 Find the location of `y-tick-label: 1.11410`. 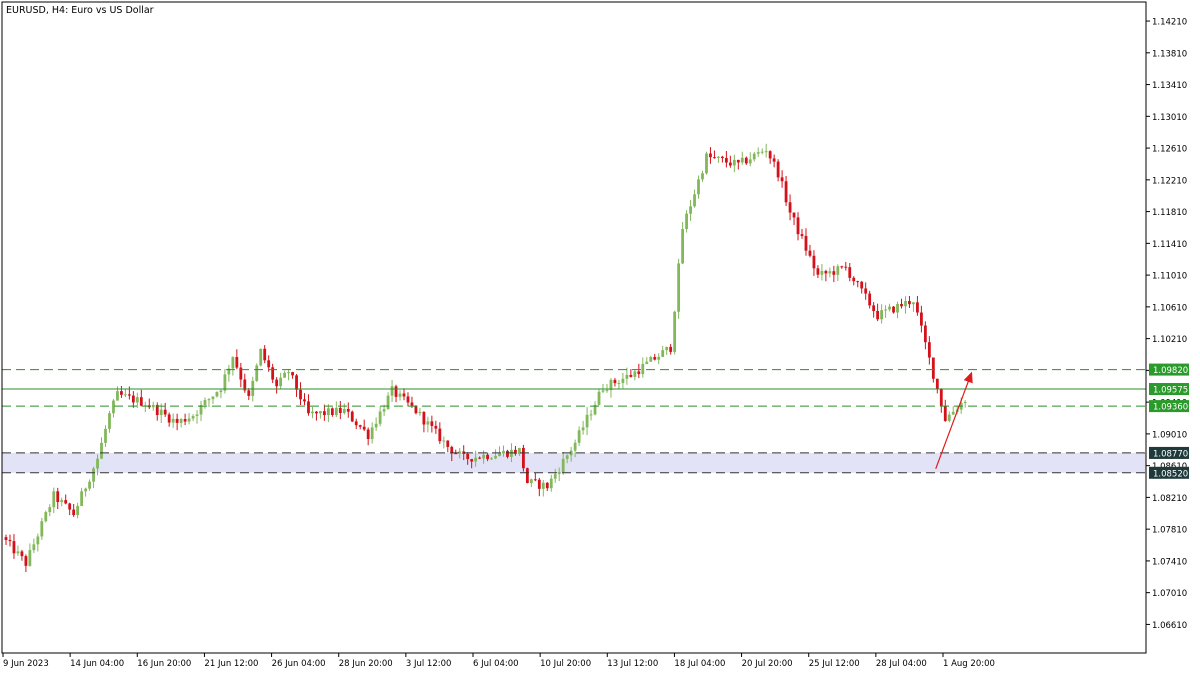

y-tick-label: 1.11410 is located at coordinates (1169, 245).